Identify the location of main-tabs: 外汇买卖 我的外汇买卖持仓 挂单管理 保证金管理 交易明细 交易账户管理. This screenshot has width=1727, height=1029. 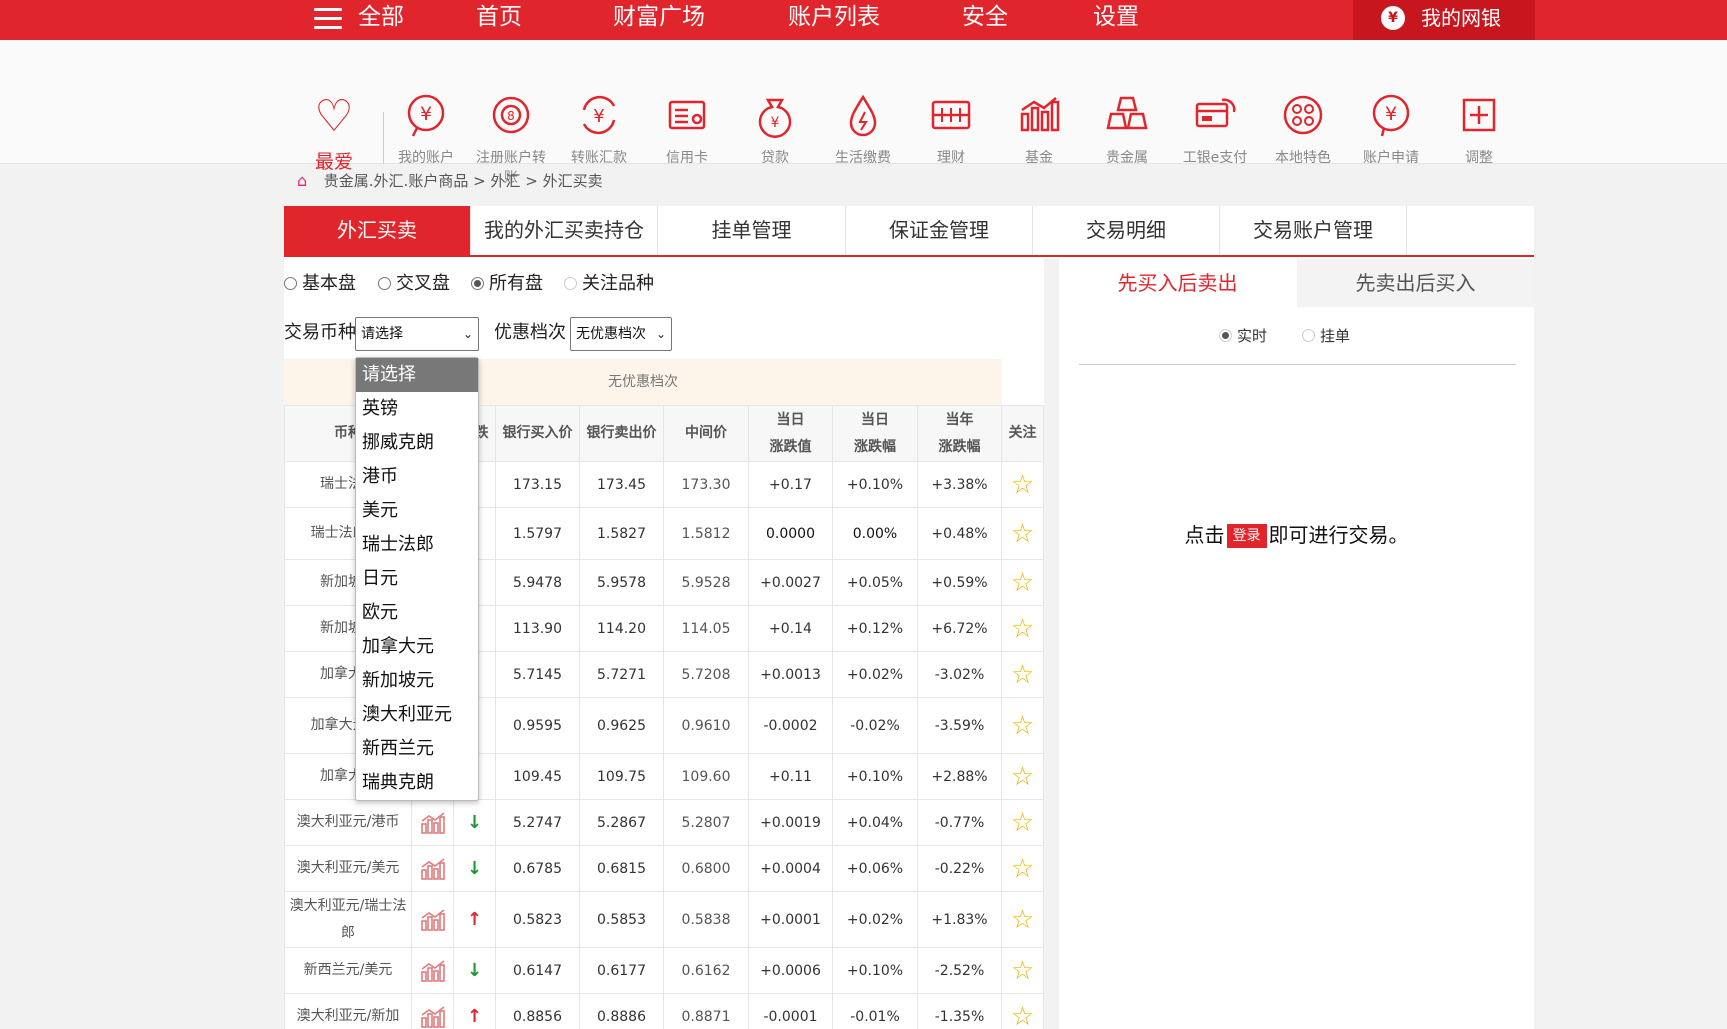
(909, 231).